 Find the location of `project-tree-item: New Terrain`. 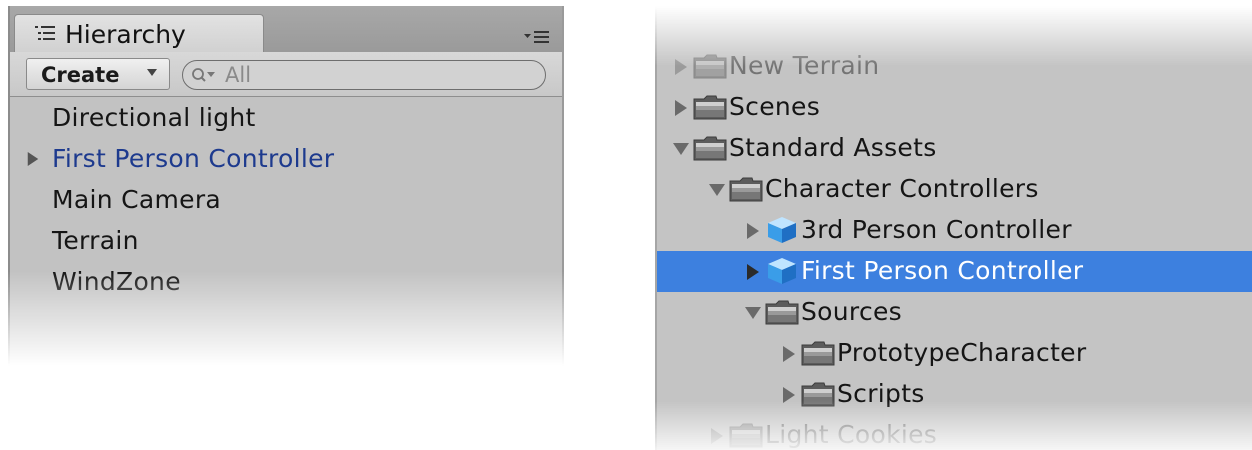

project-tree-item: New Terrain is located at coordinates (954, 66).